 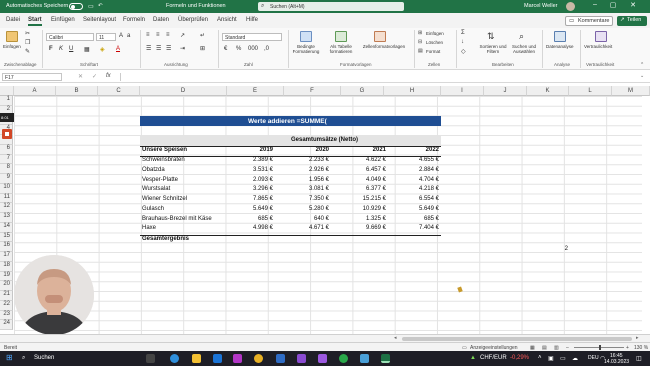 I want to click on scroll-left-icon: ◂, so click(x=395, y=338).